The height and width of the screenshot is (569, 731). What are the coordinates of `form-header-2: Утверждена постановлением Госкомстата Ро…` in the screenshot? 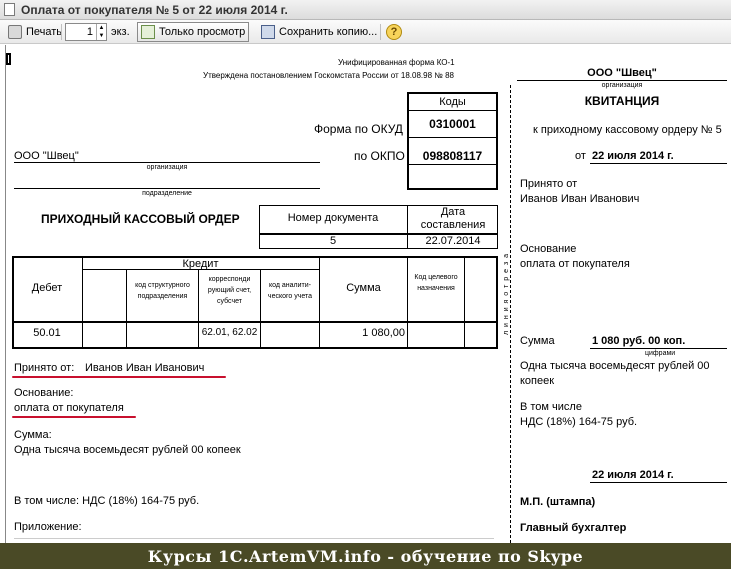 It's located at (328, 75).